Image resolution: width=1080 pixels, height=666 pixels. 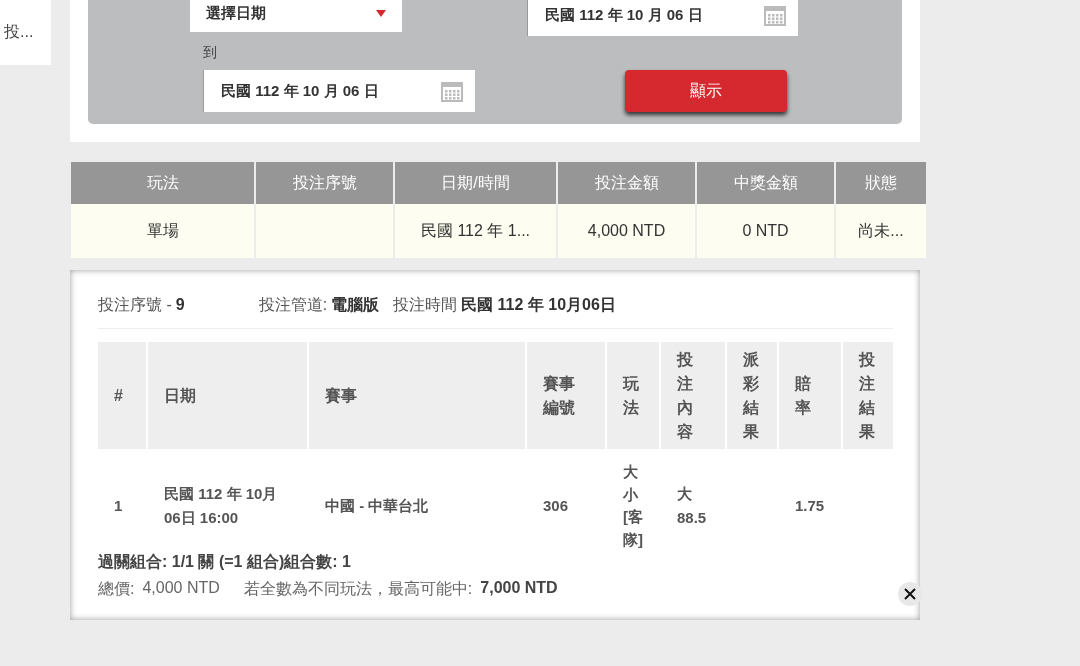 I want to click on column-header: 賽事編號, so click(x=559, y=395).